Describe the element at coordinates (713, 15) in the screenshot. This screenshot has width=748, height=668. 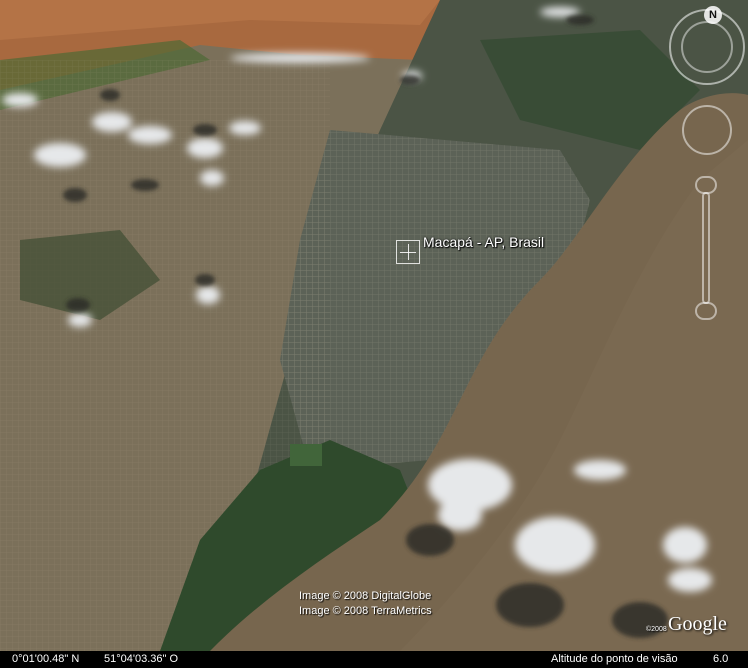
I see `north-compass-icon: N` at that location.